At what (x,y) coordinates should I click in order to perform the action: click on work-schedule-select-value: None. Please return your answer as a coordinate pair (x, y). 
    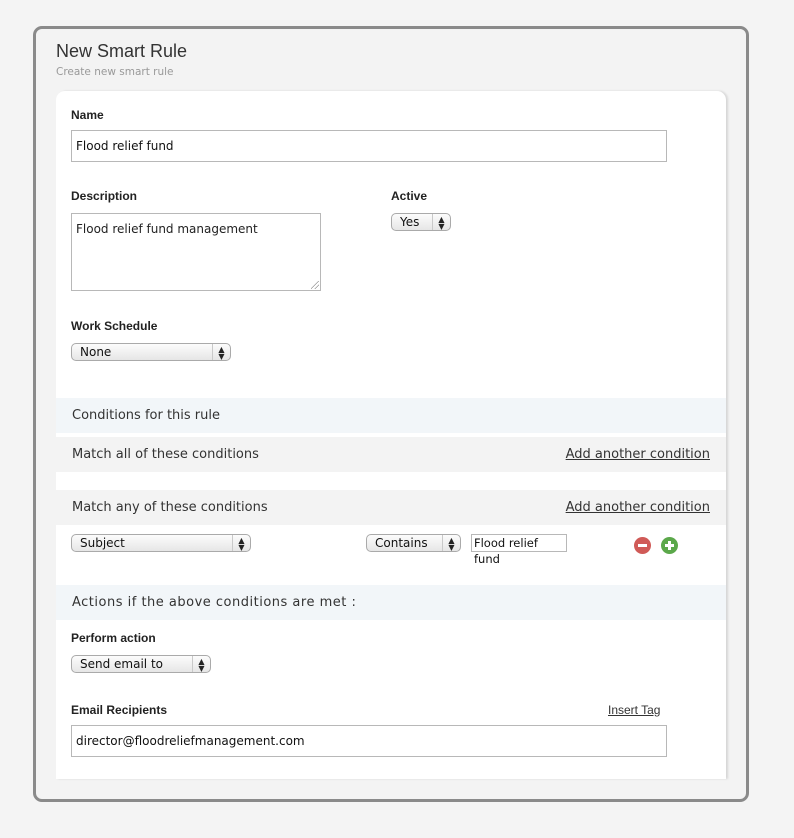
    Looking at the image, I should click on (96, 352).